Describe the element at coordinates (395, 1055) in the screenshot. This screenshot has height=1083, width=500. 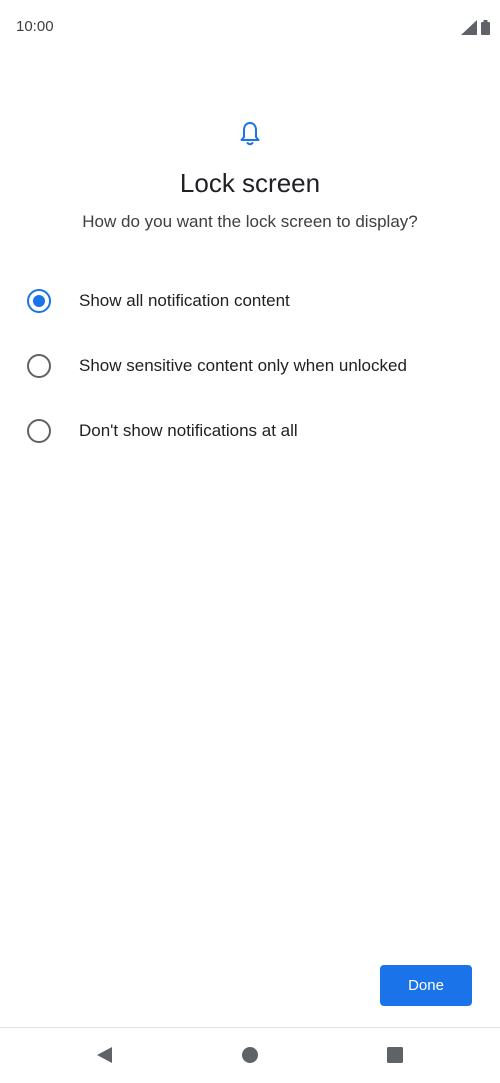
I see `recents-icon` at that location.